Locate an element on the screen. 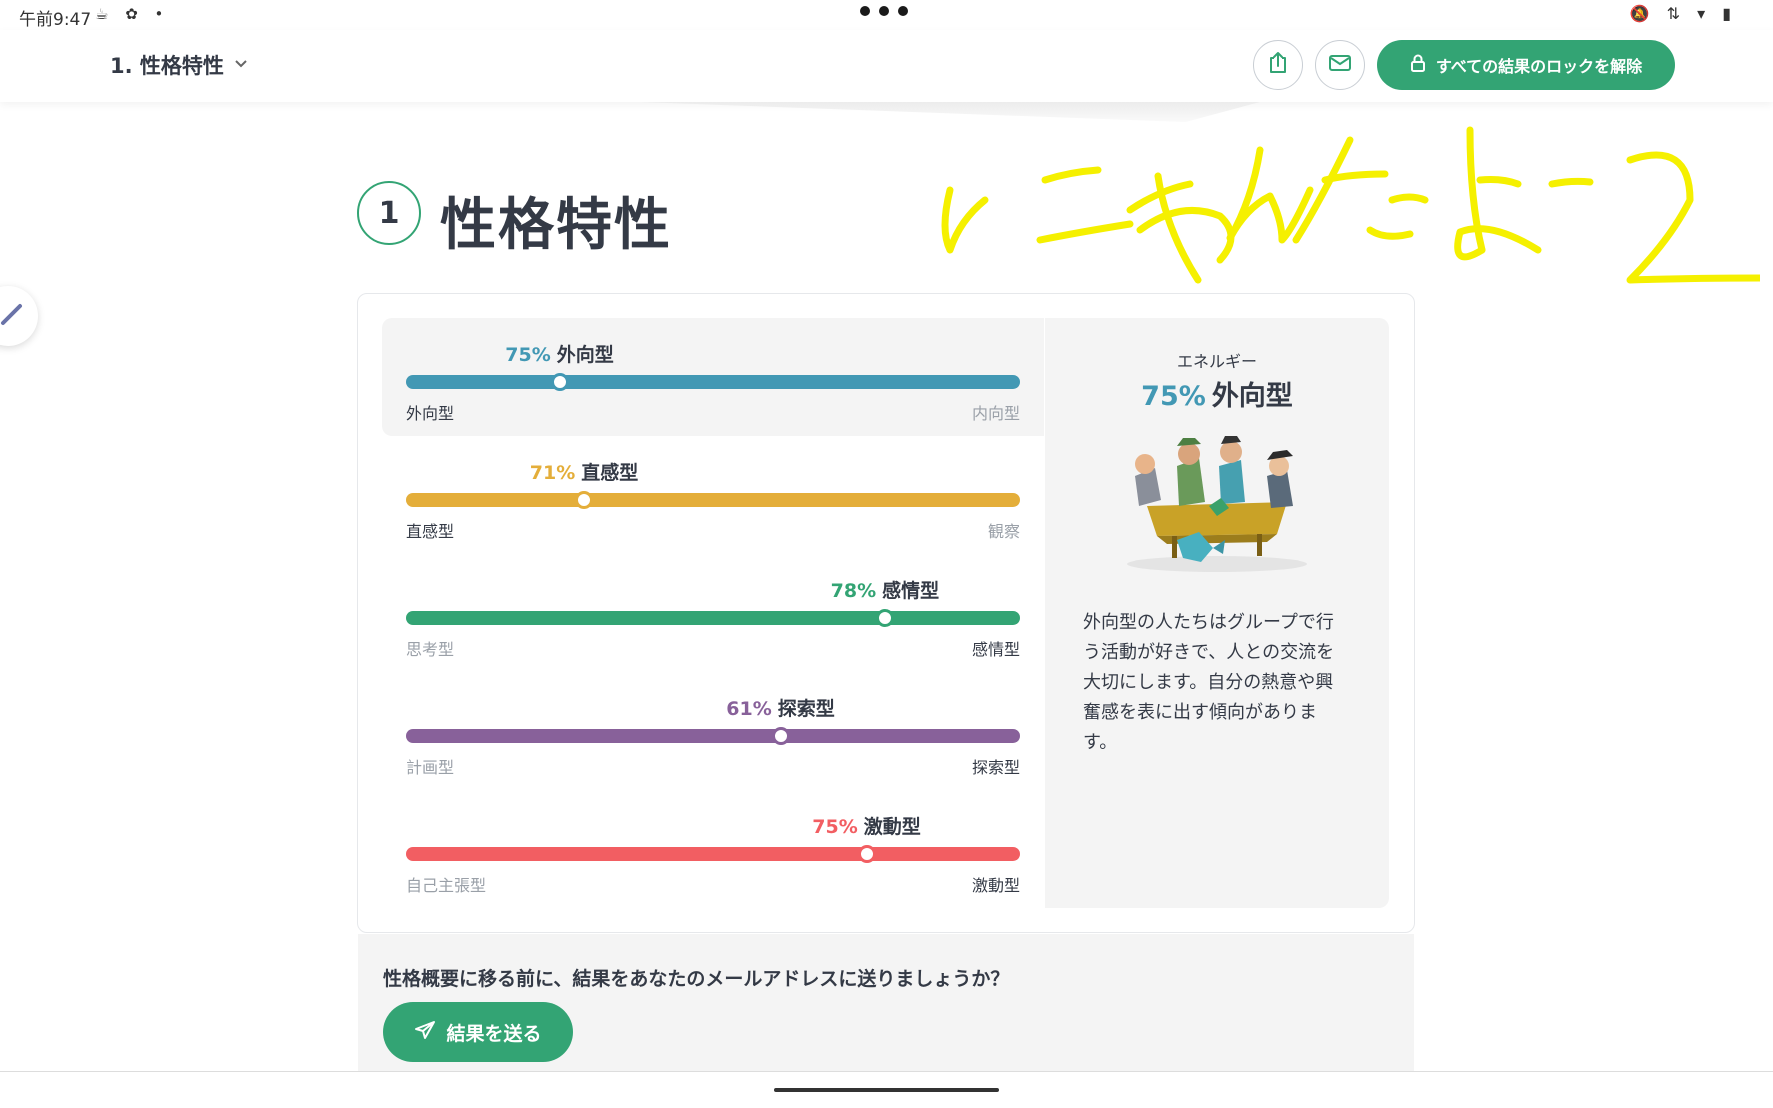  trait-category: エネルギー is located at coordinates (1216, 361).